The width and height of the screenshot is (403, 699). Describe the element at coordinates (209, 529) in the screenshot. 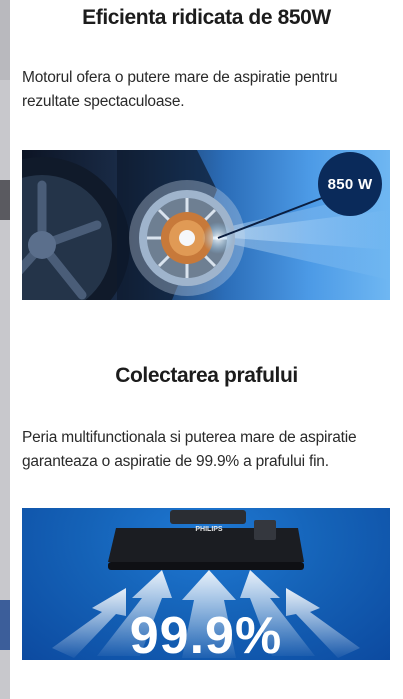

I see `brand-logo: PHILIPS` at that location.